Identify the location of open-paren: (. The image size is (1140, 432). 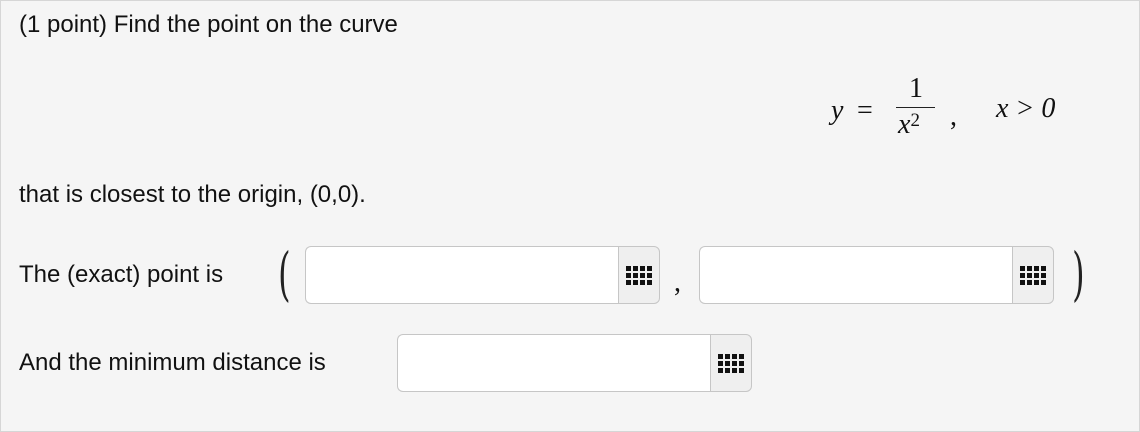
(284, 274).